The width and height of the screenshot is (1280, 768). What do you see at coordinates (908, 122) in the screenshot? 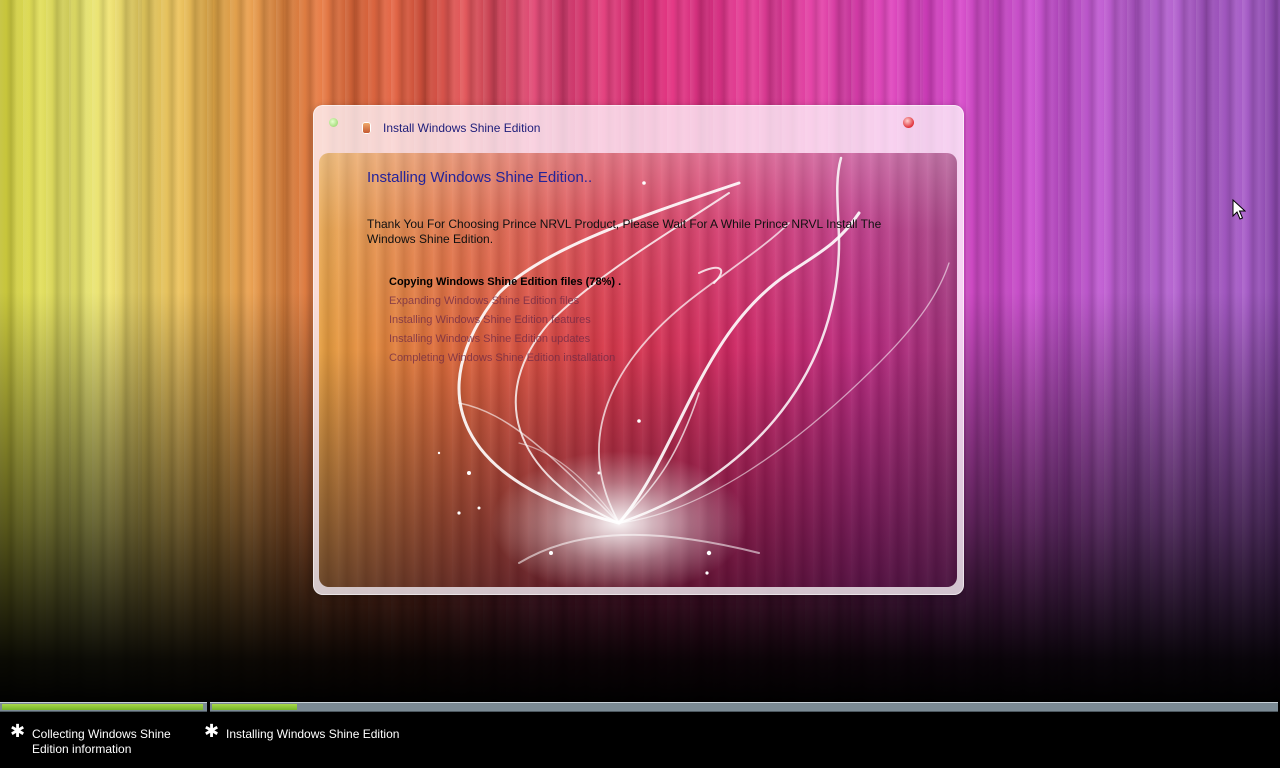
I see `close-button` at bounding box center [908, 122].